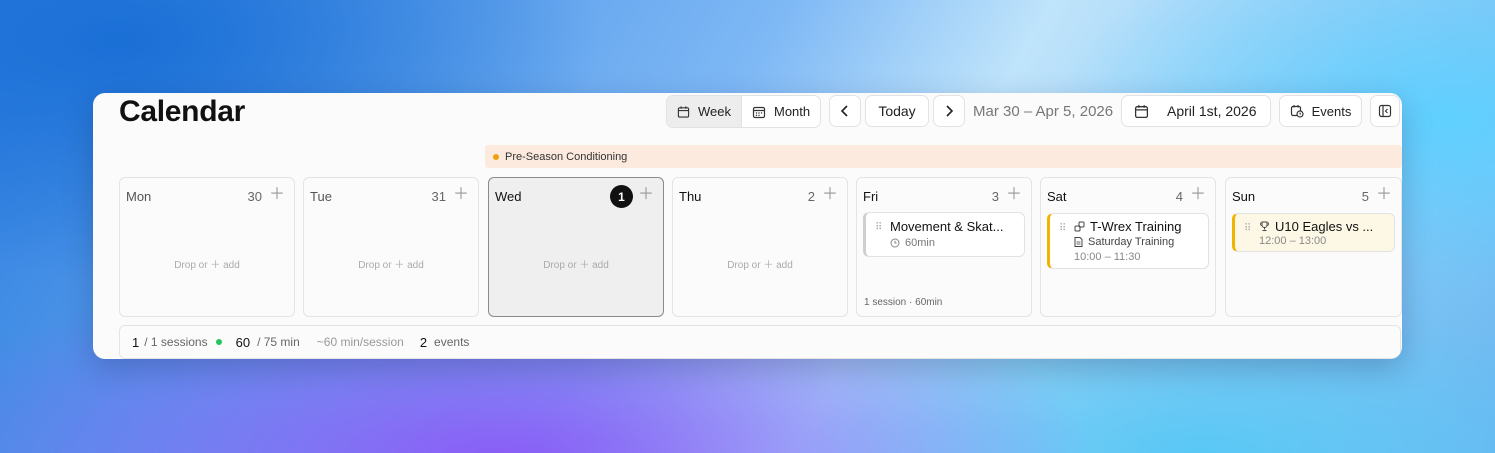  What do you see at coordinates (1365, 196) in the screenshot?
I see `day-number: 5` at bounding box center [1365, 196].